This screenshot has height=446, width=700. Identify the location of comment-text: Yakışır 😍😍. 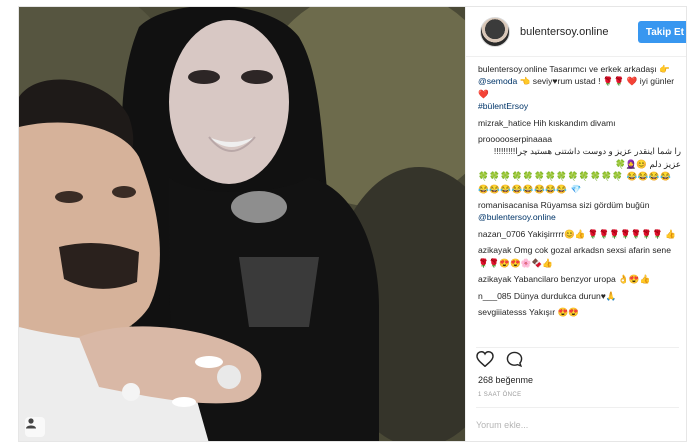
(553, 311).